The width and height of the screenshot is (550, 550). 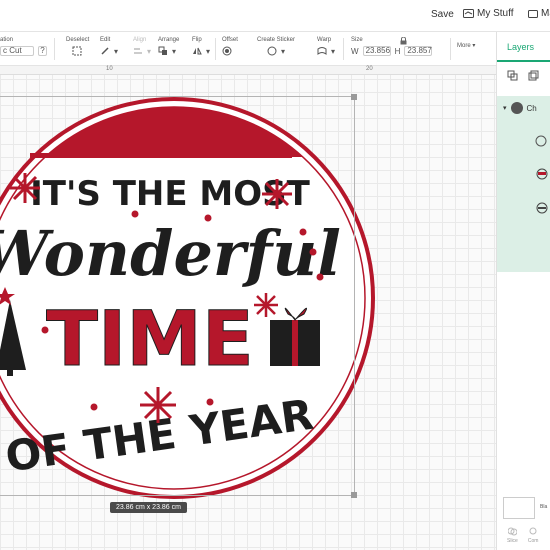 What do you see at coordinates (512, 541) in the screenshot?
I see `slice-label: Slice` at bounding box center [512, 541].